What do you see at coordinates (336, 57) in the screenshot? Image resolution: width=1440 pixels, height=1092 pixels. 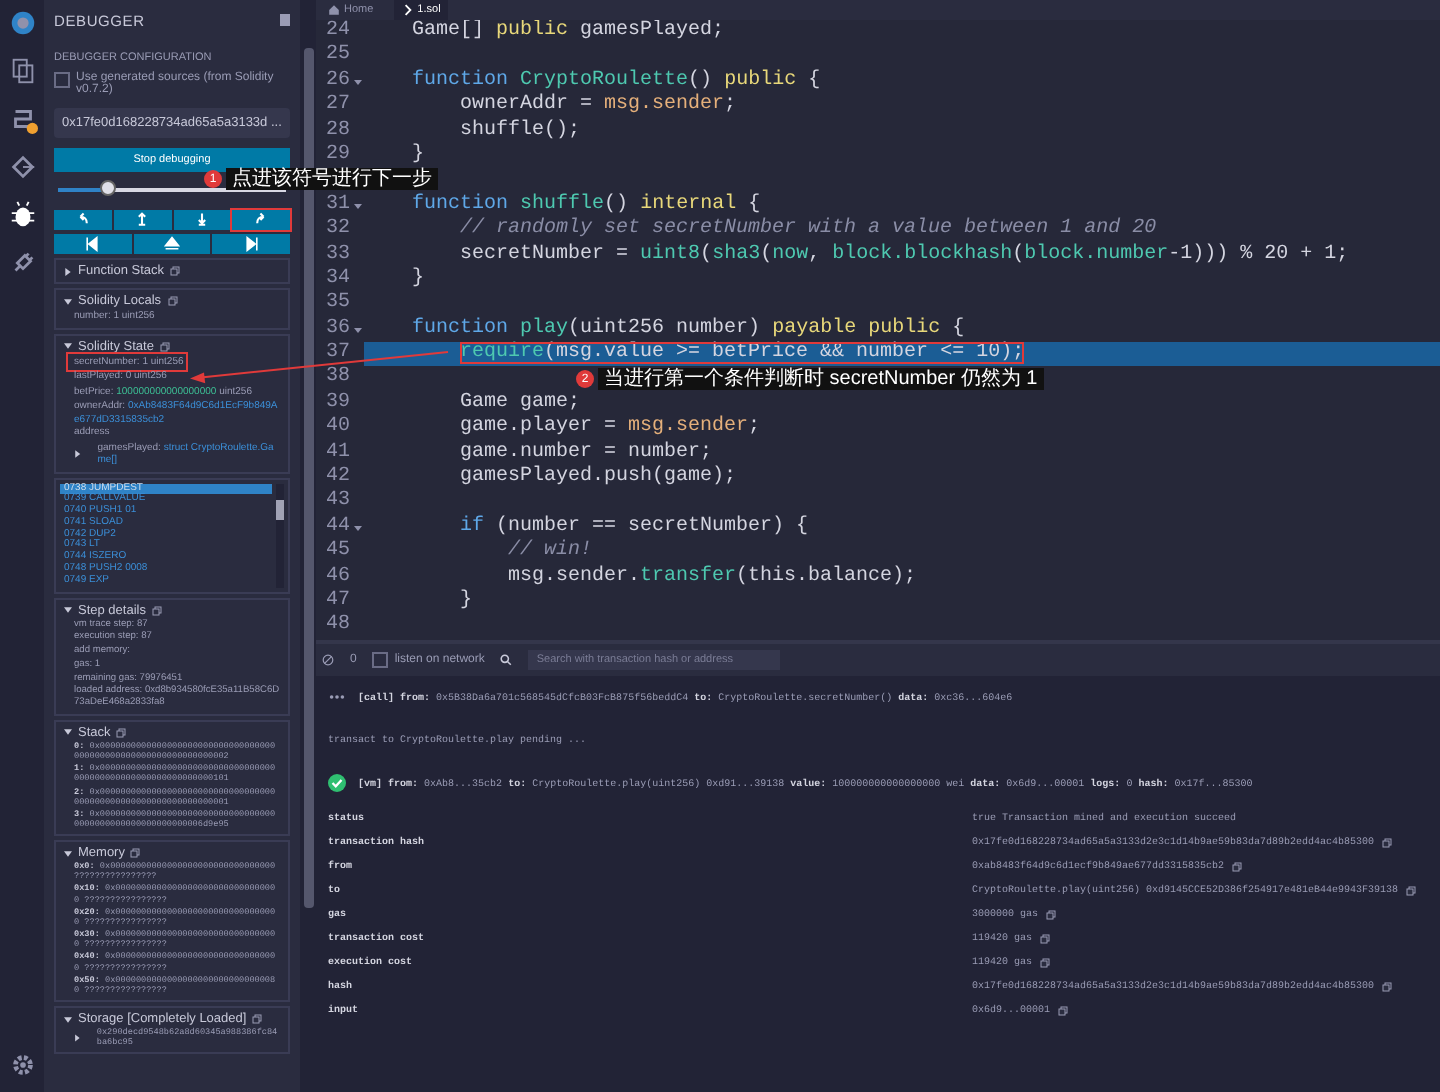 I see `line-number: 25` at bounding box center [336, 57].